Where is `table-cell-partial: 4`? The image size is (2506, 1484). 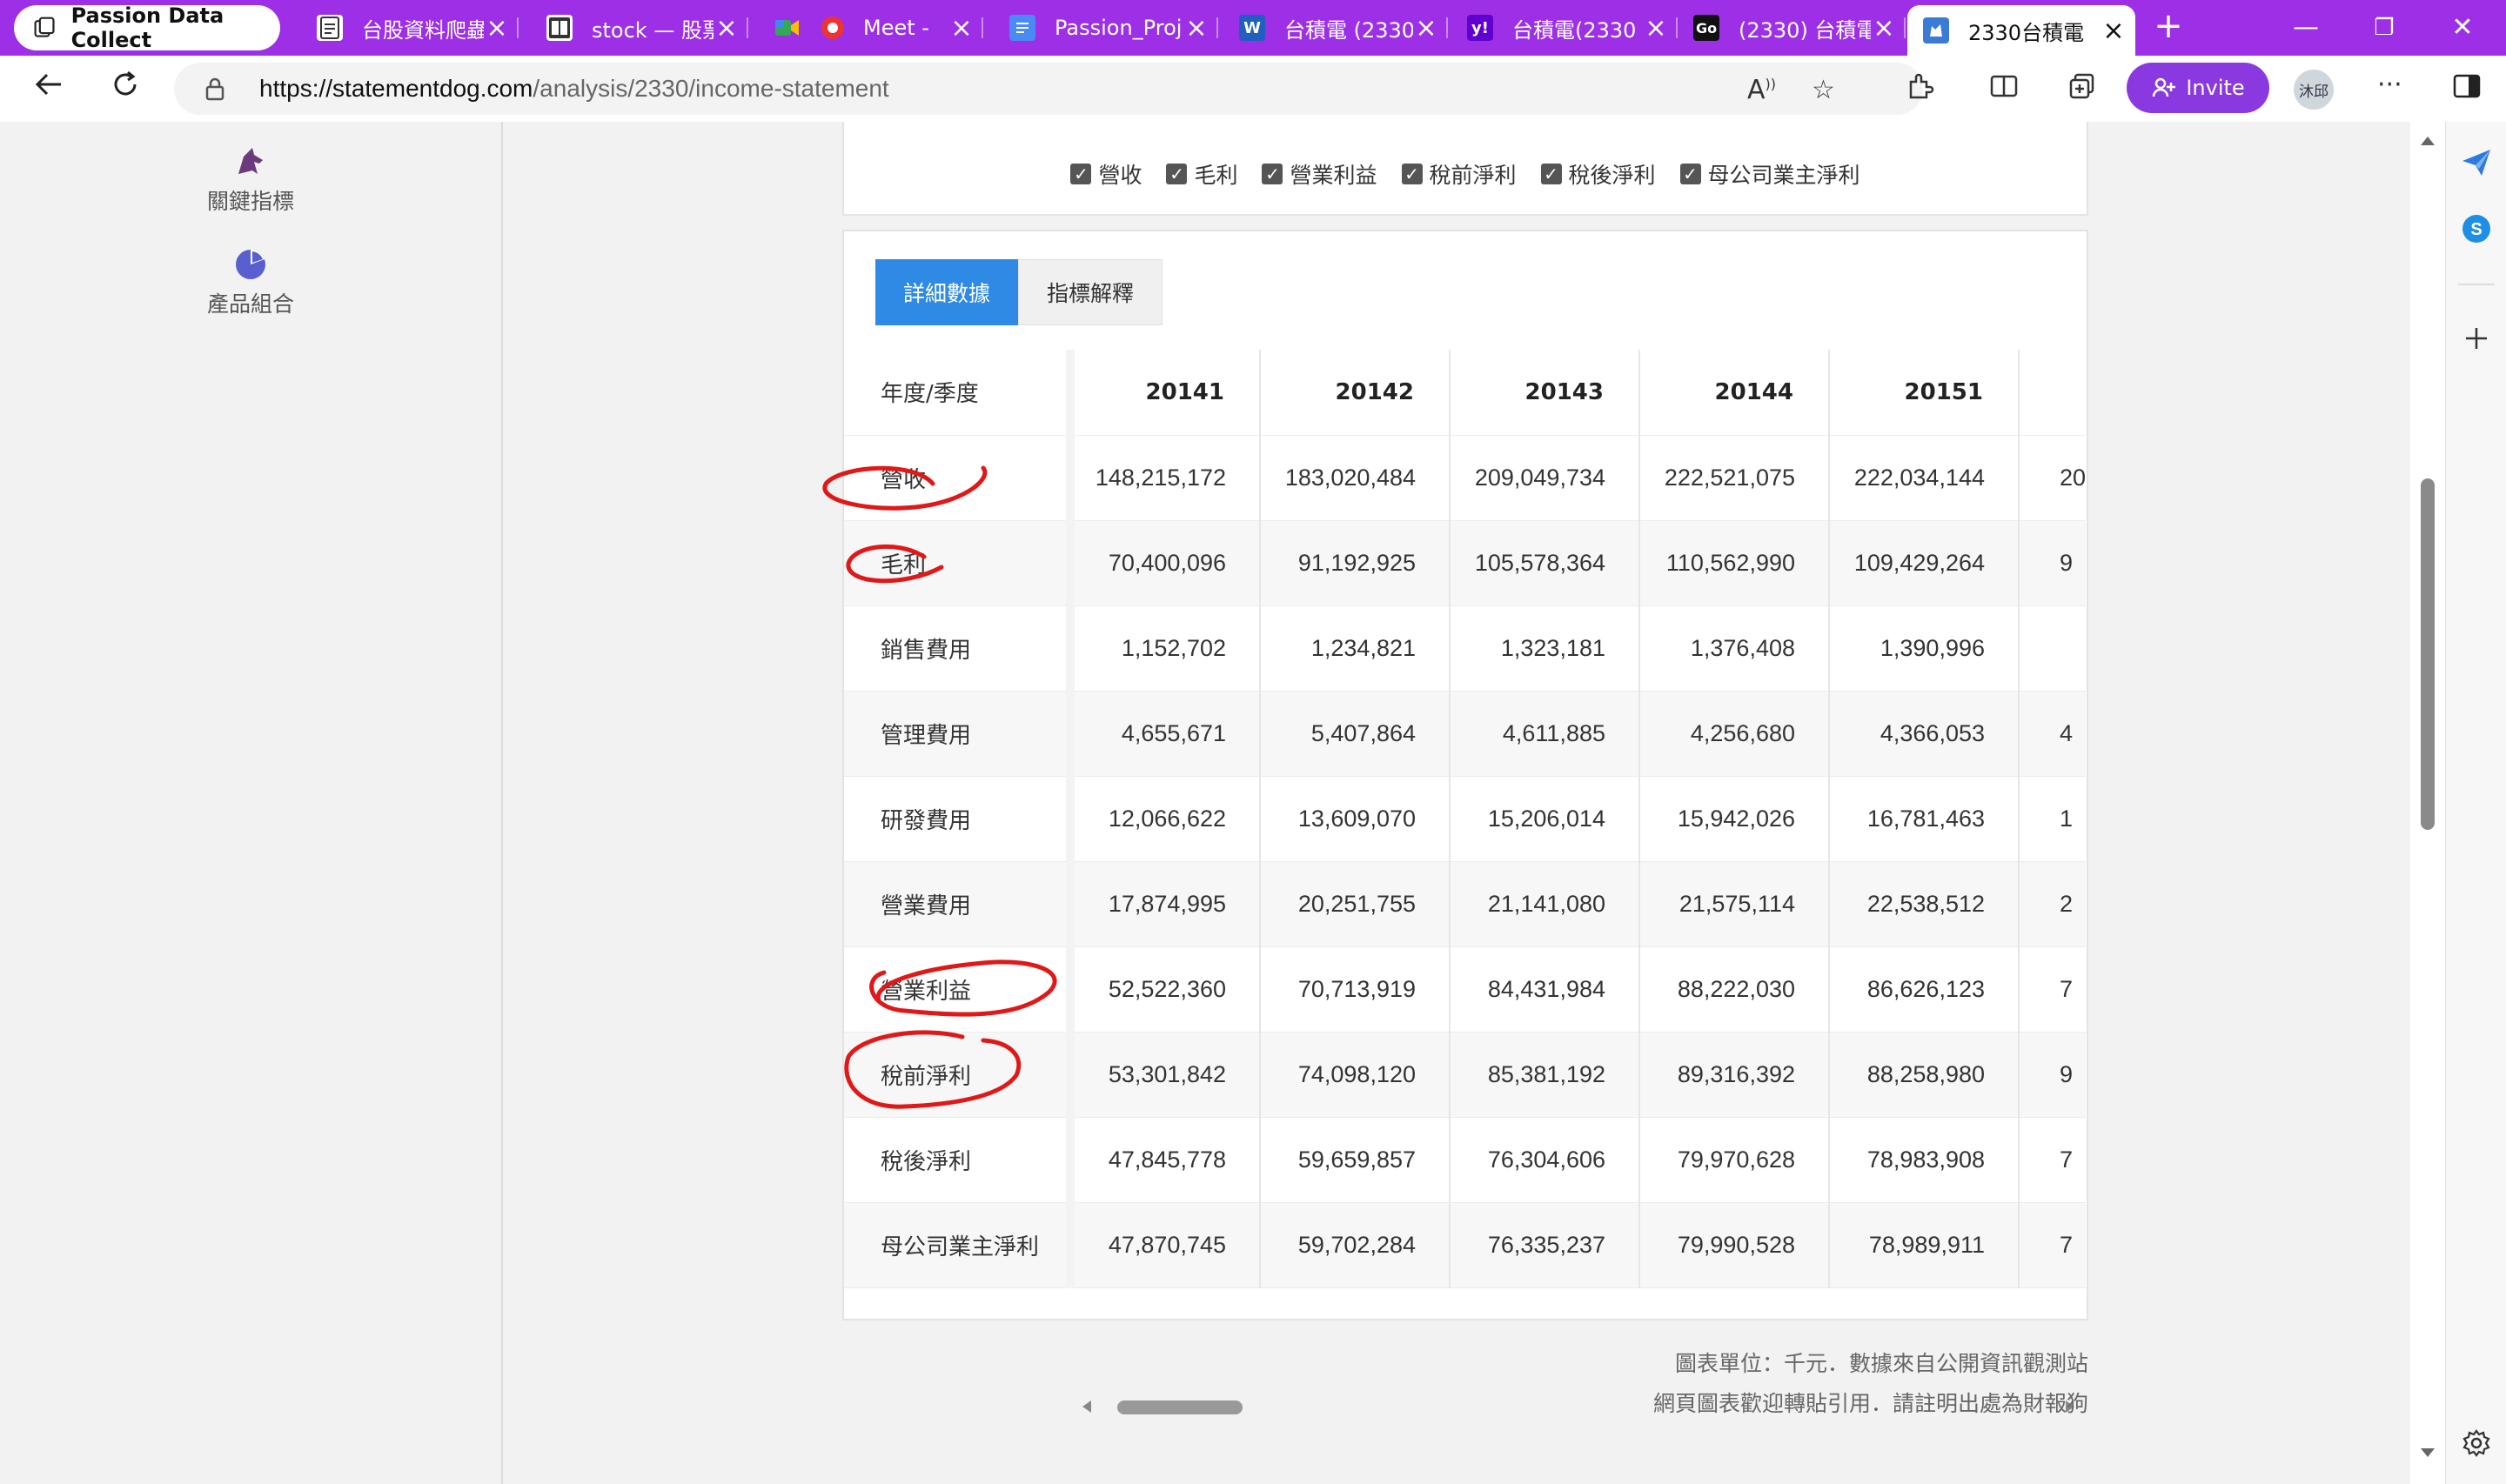 table-cell-partial: 4 is located at coordinates (2053, 734).